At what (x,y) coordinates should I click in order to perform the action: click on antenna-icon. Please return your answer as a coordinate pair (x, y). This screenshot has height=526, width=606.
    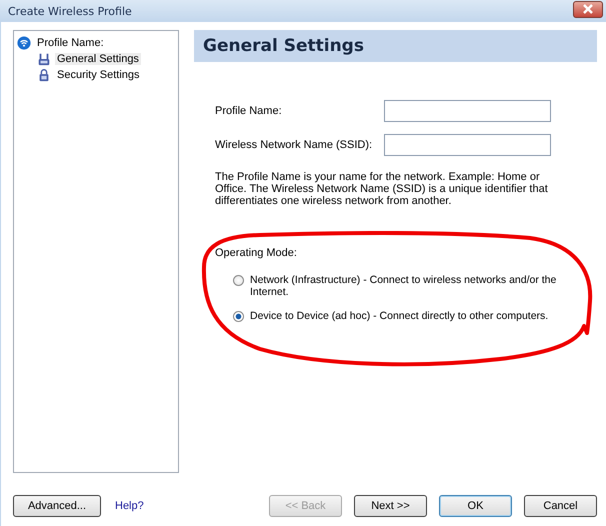
    Looking at the image, I should click on (44, 59).